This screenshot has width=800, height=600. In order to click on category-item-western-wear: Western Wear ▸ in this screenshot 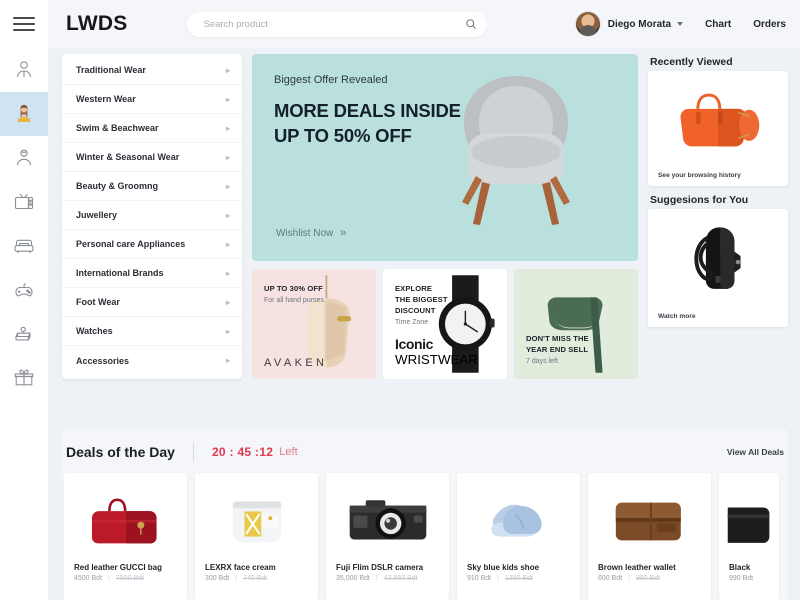, I will do `click(152, 99)`.